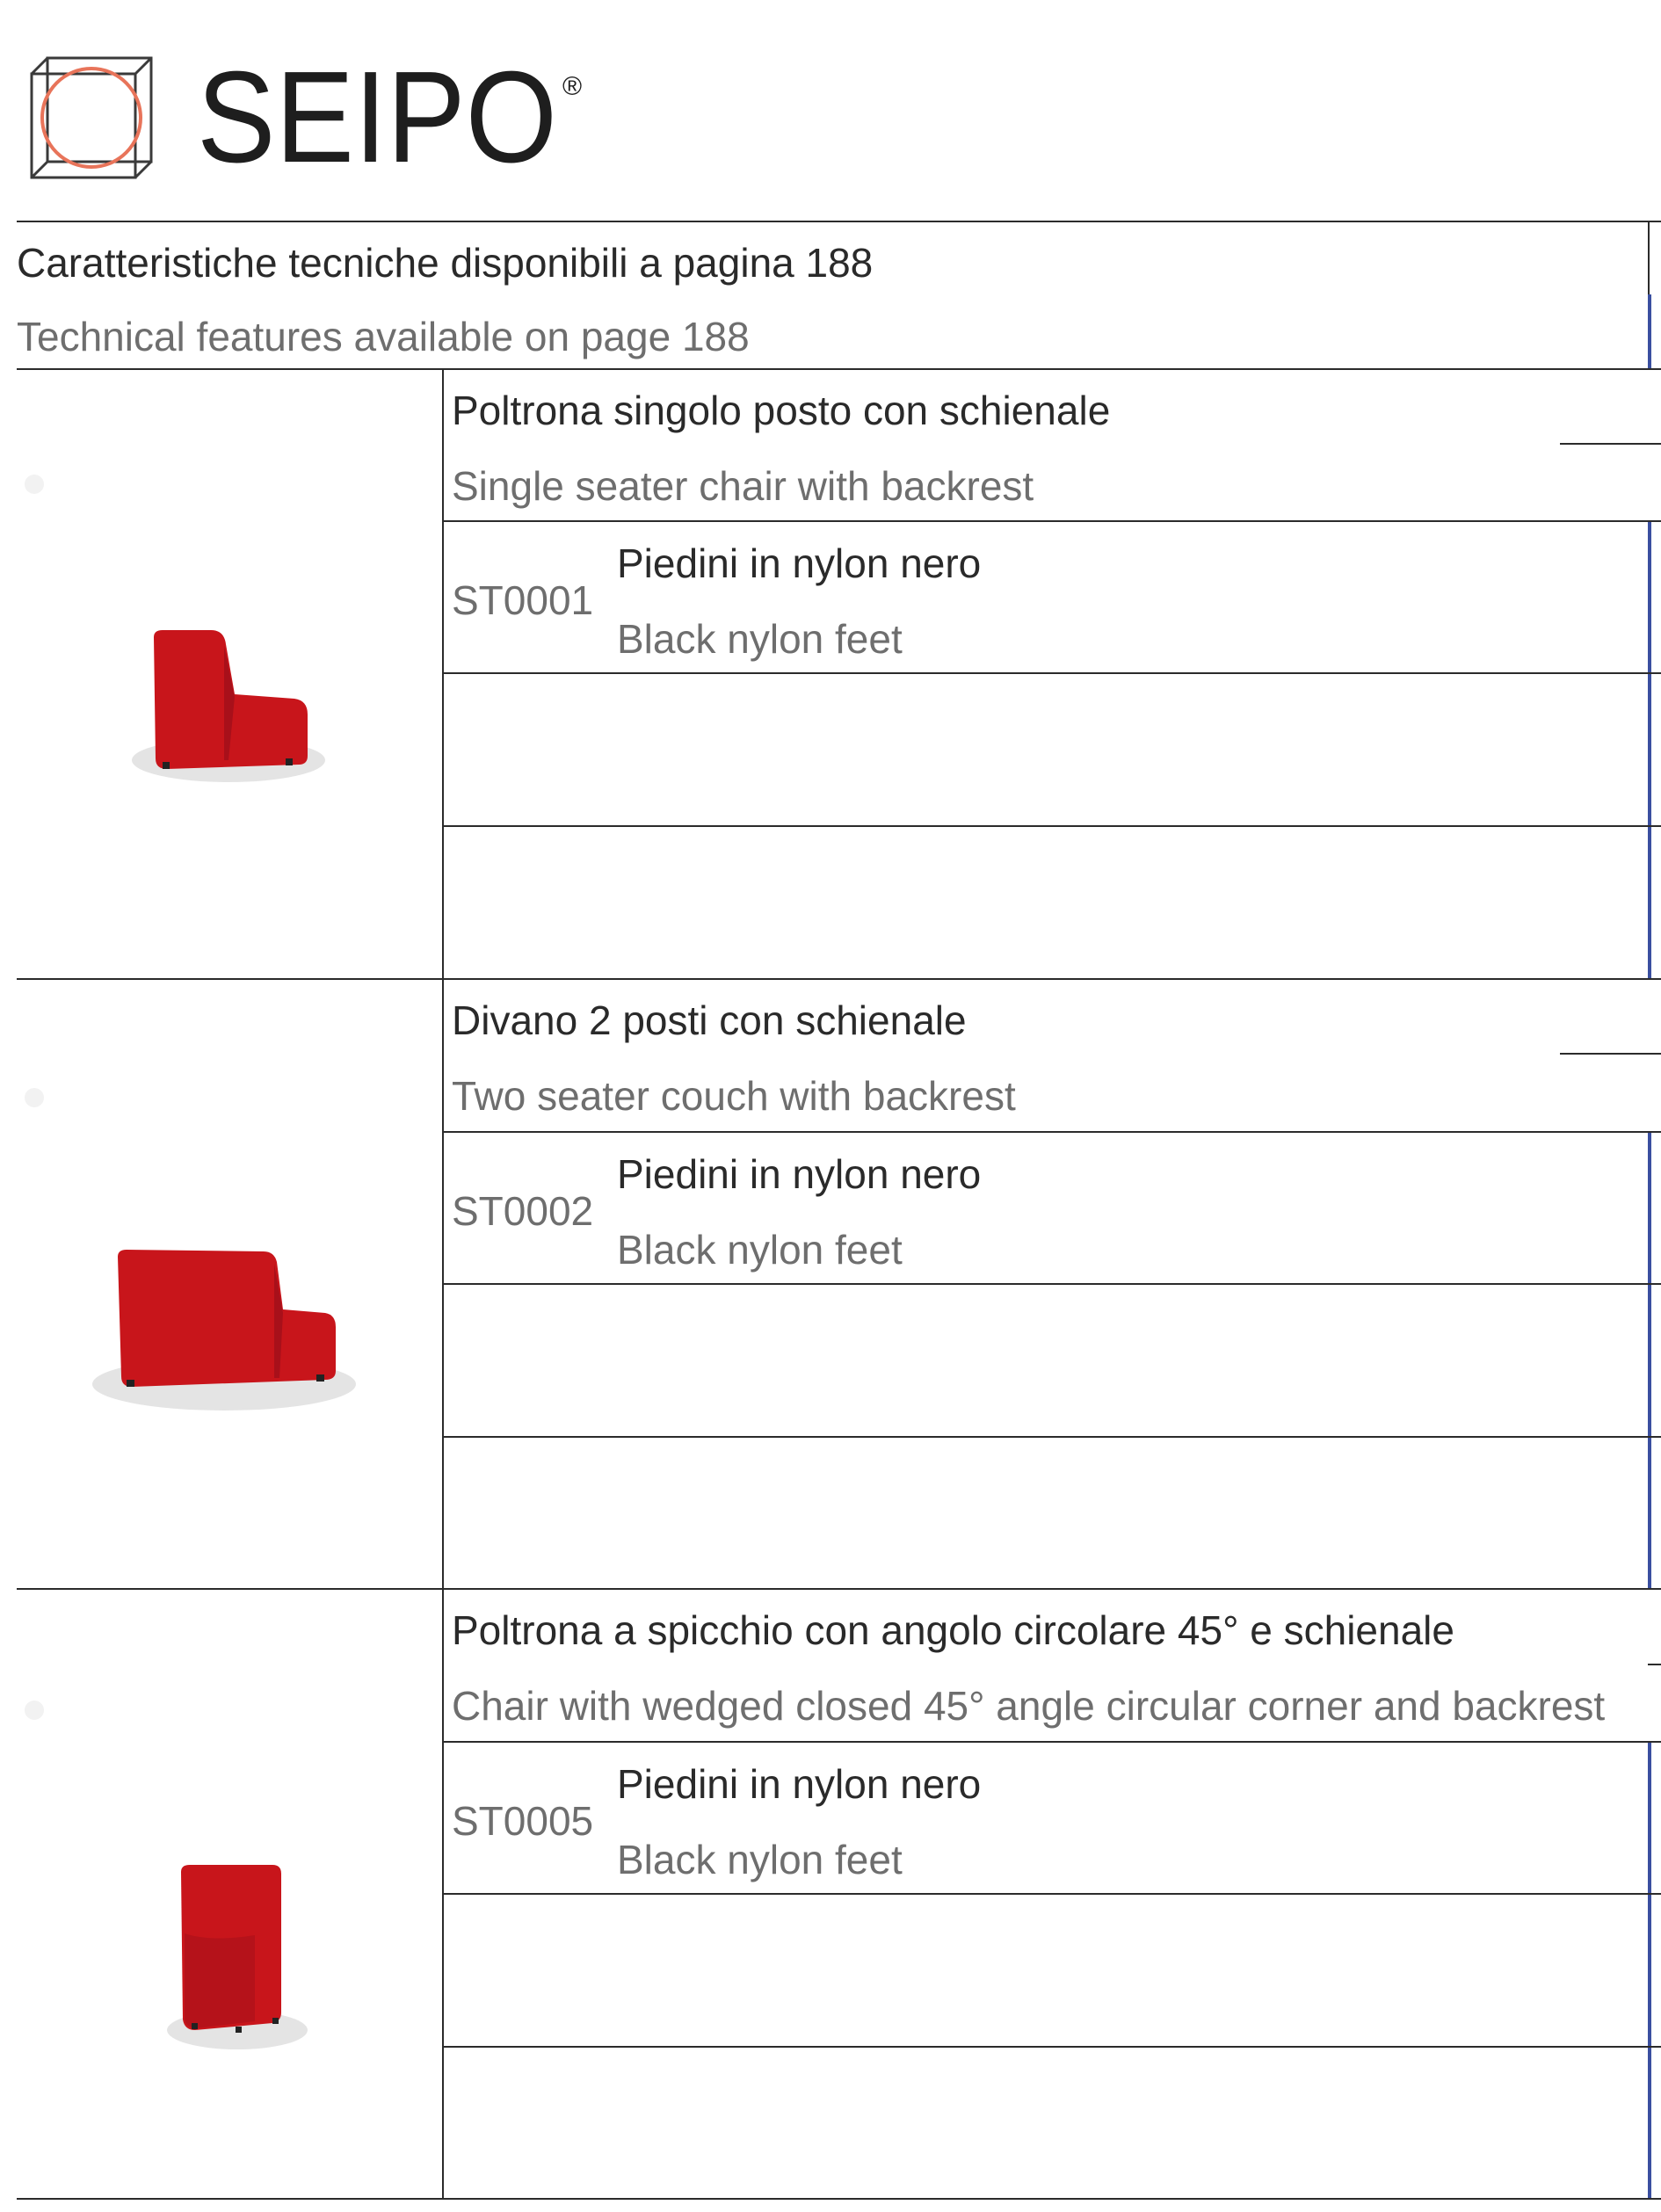 The image size is (1661, 2212). I want to click on product-code: ST0002, so click(523, 1211).